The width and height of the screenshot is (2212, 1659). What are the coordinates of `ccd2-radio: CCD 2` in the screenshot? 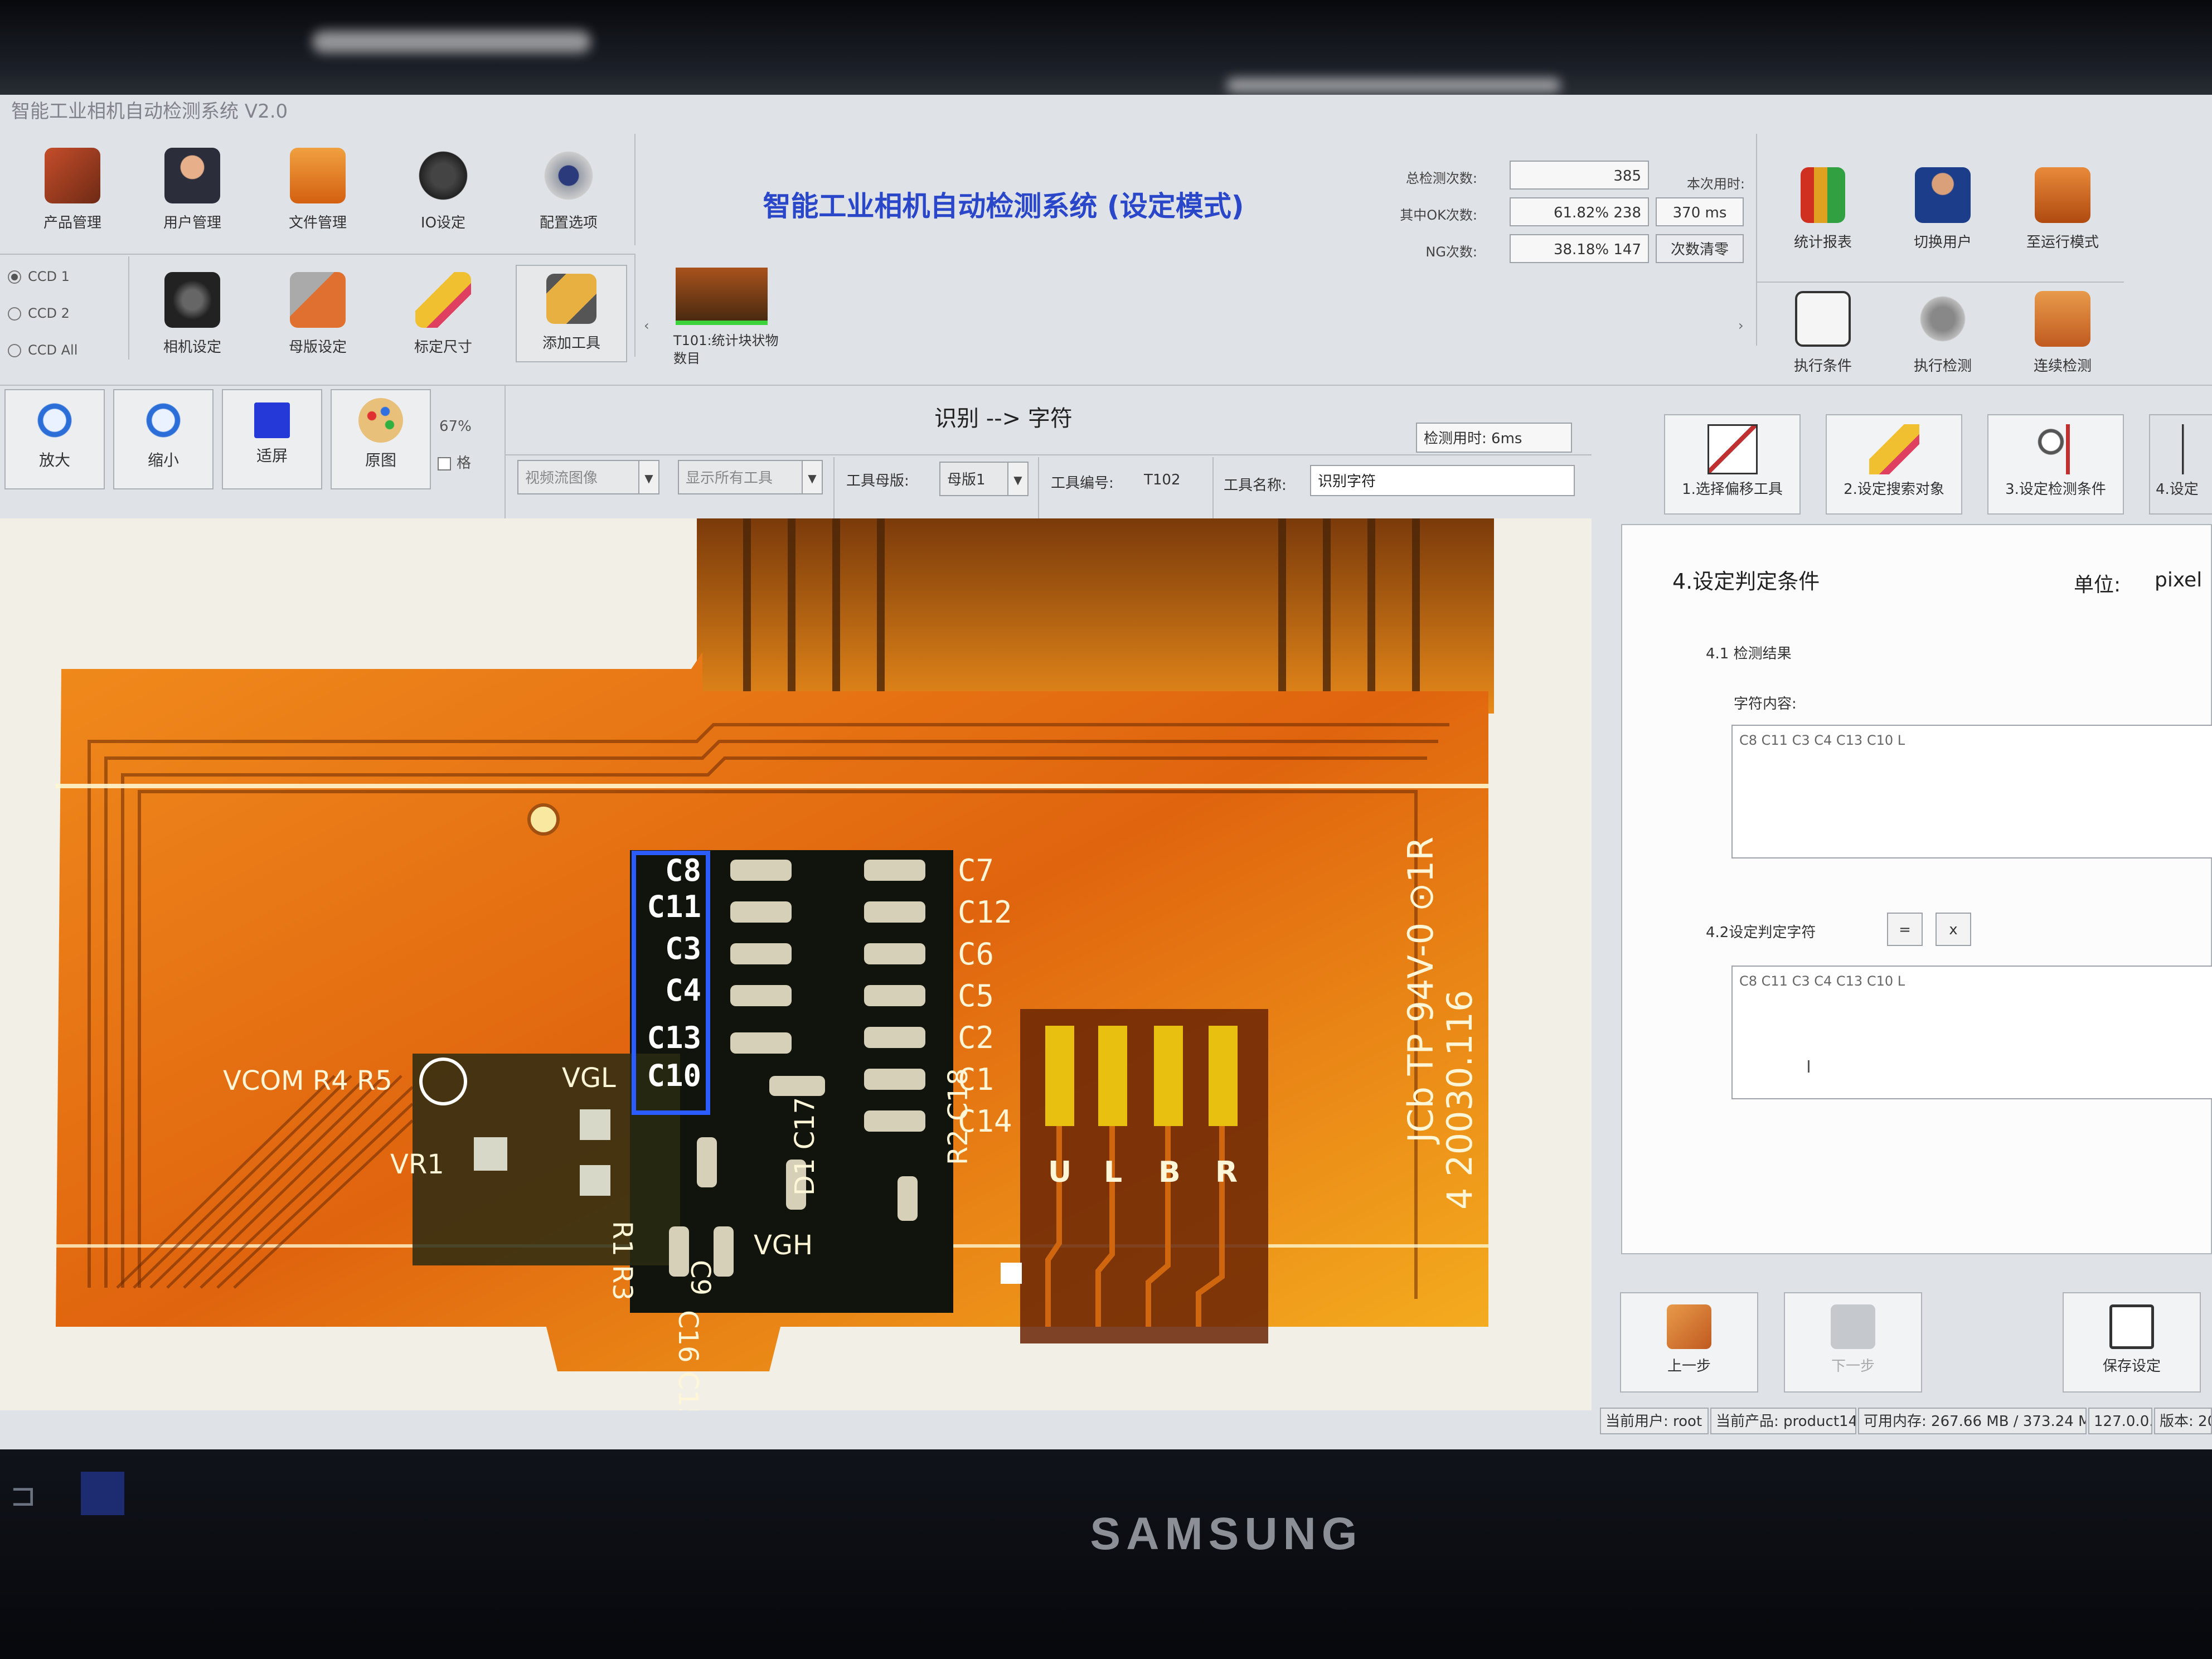 It's located at (39, 313).